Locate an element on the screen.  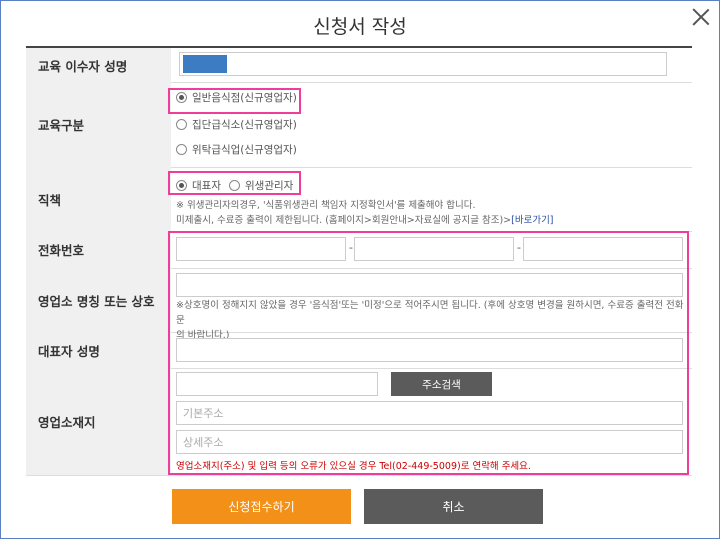
edu-type-option-group: 집단급식소(신규영업자) is located at coordinates (236, 124).